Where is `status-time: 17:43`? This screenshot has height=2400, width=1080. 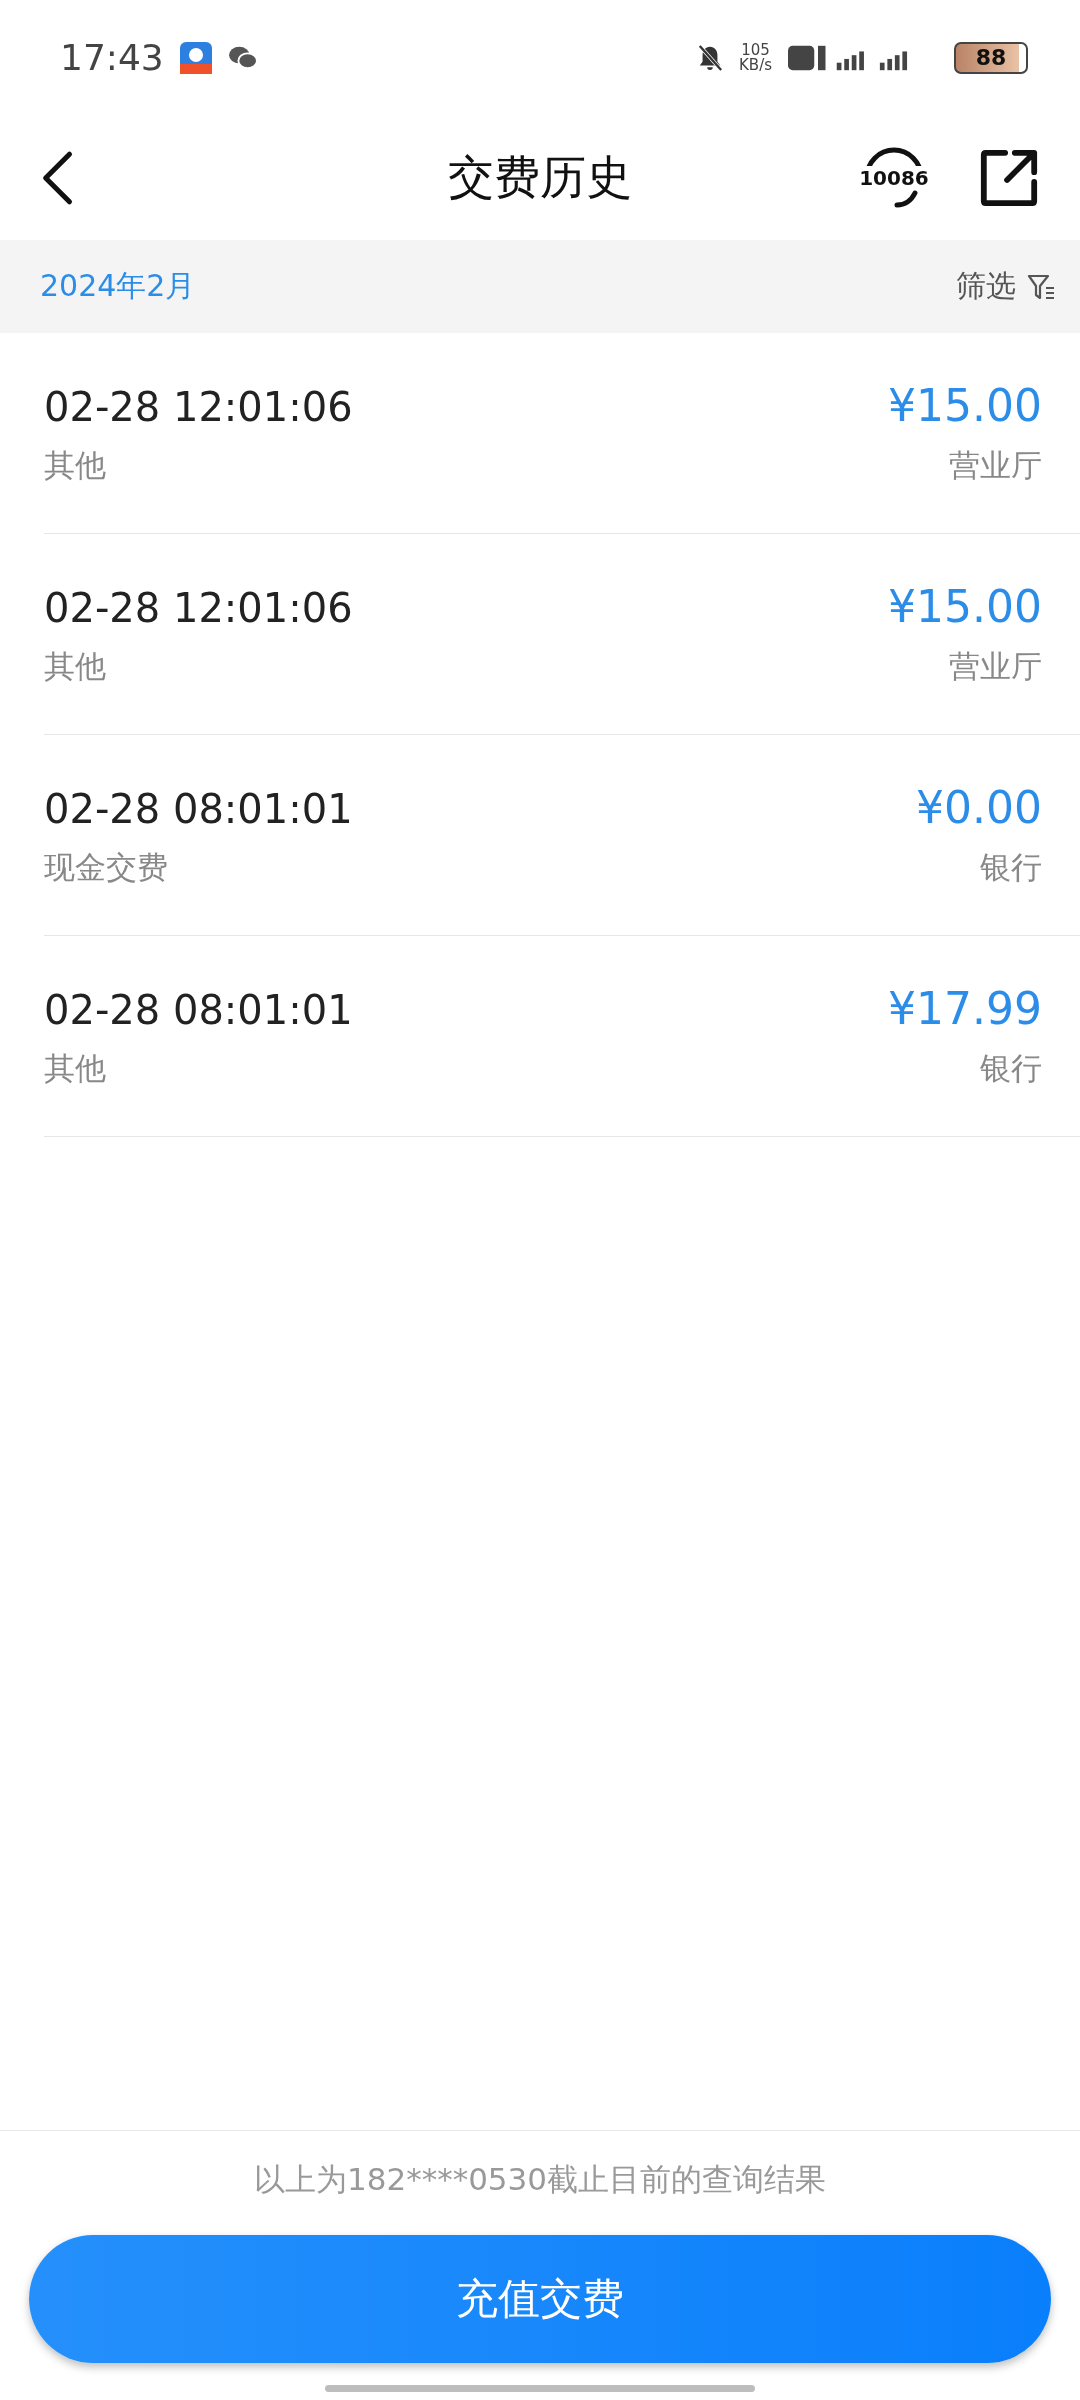 status-time: 17:43 is located at coordinates (112, 57).